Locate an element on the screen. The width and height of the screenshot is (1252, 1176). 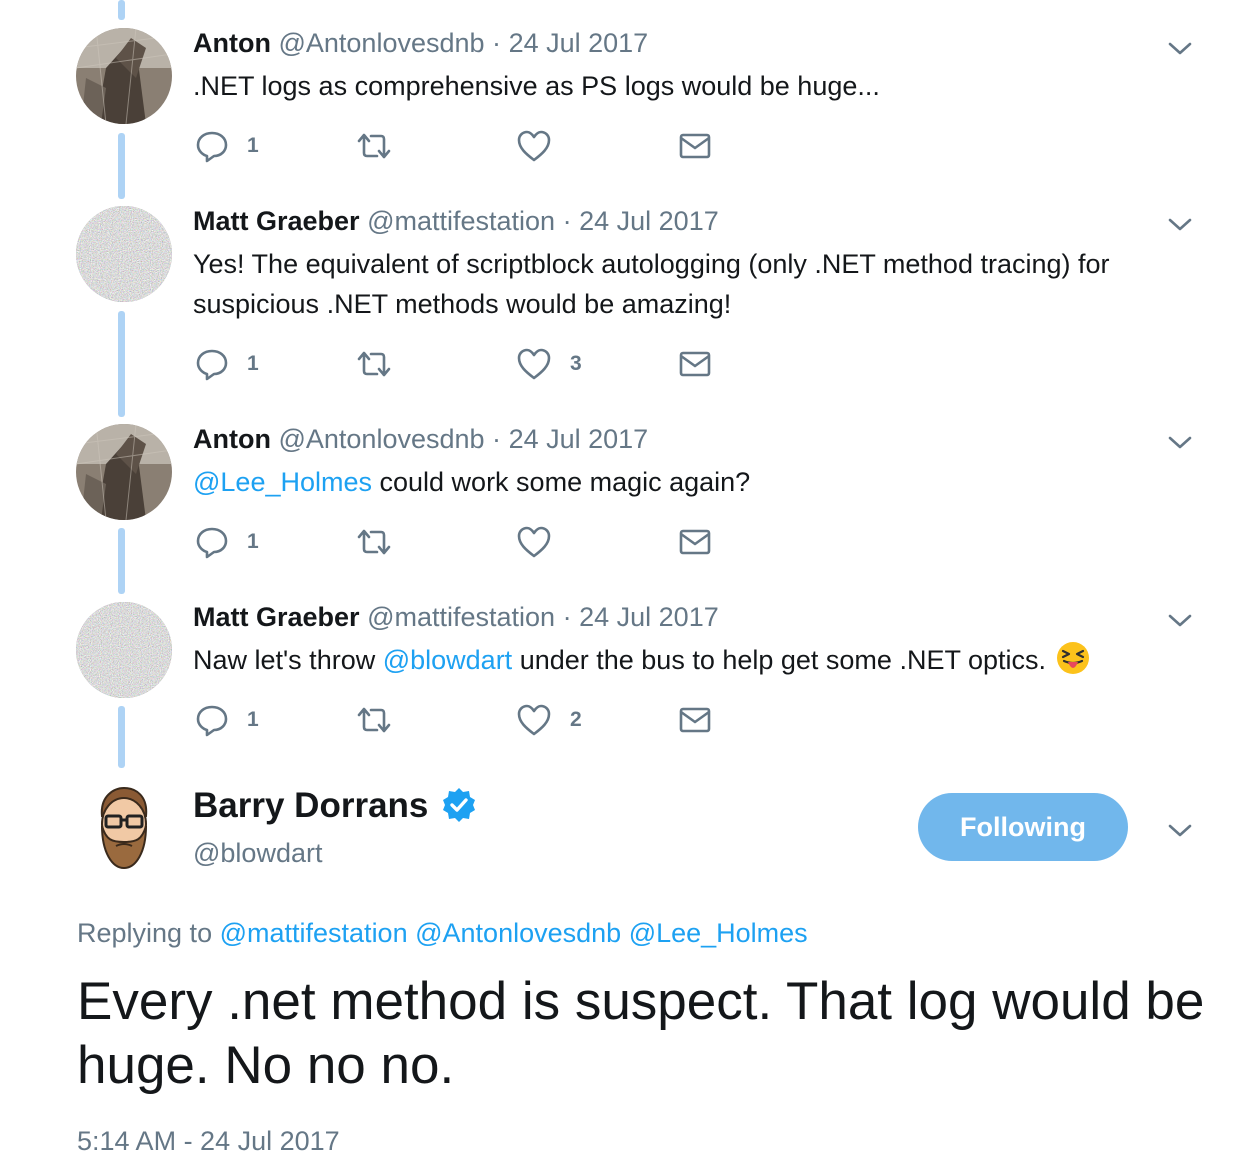
like-button: 3 is located at coordinates (549, 364).